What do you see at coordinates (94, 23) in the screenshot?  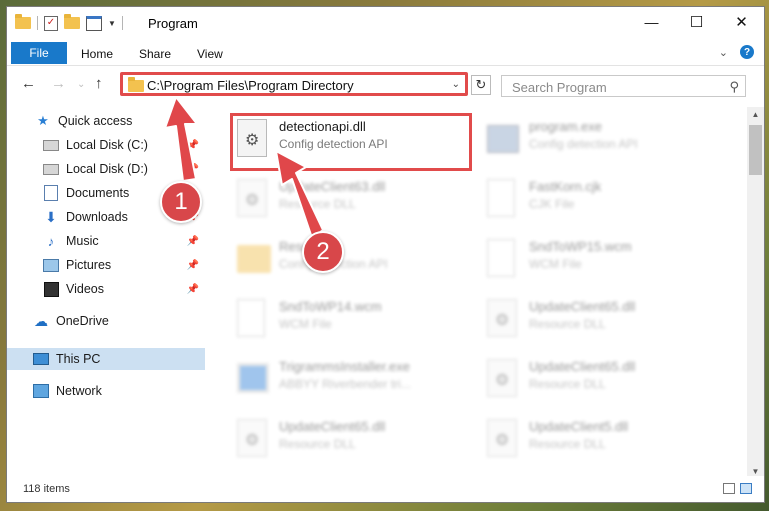 I see `properties-icon` at bounding box center [94, 23].